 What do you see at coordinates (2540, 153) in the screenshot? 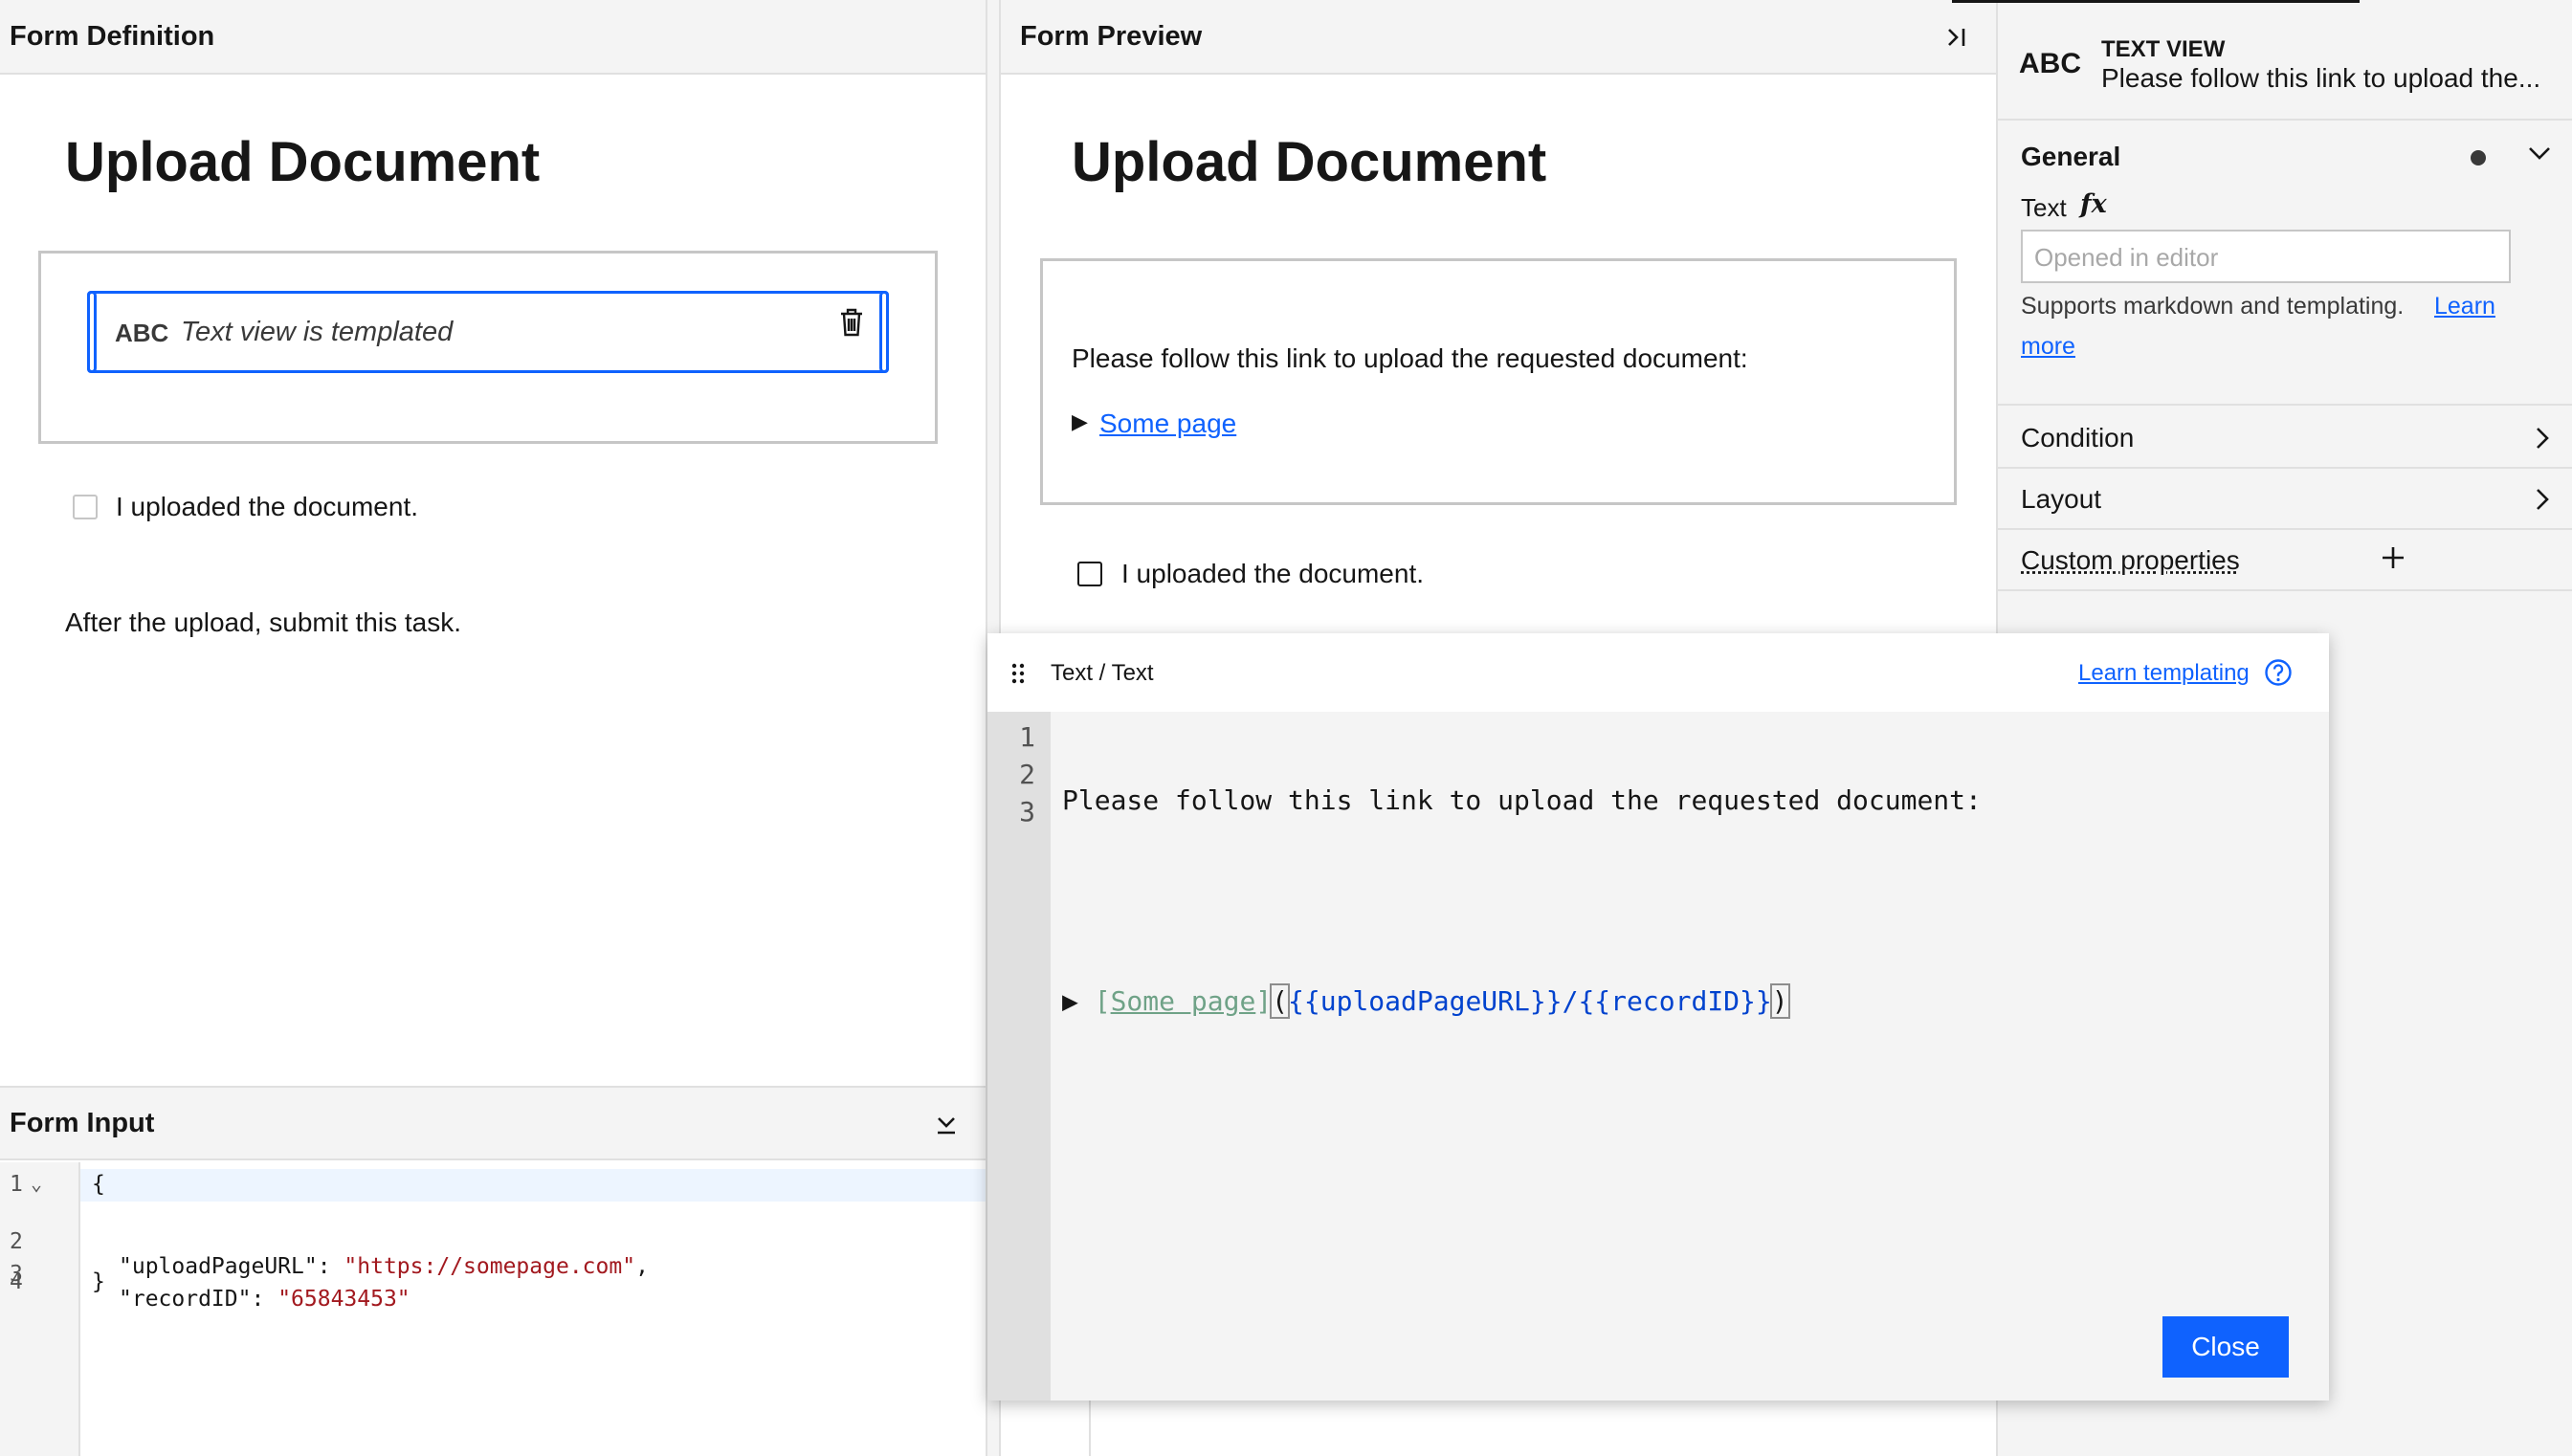
I see `chevron-up-icon` at bounding box center [2540, 153].